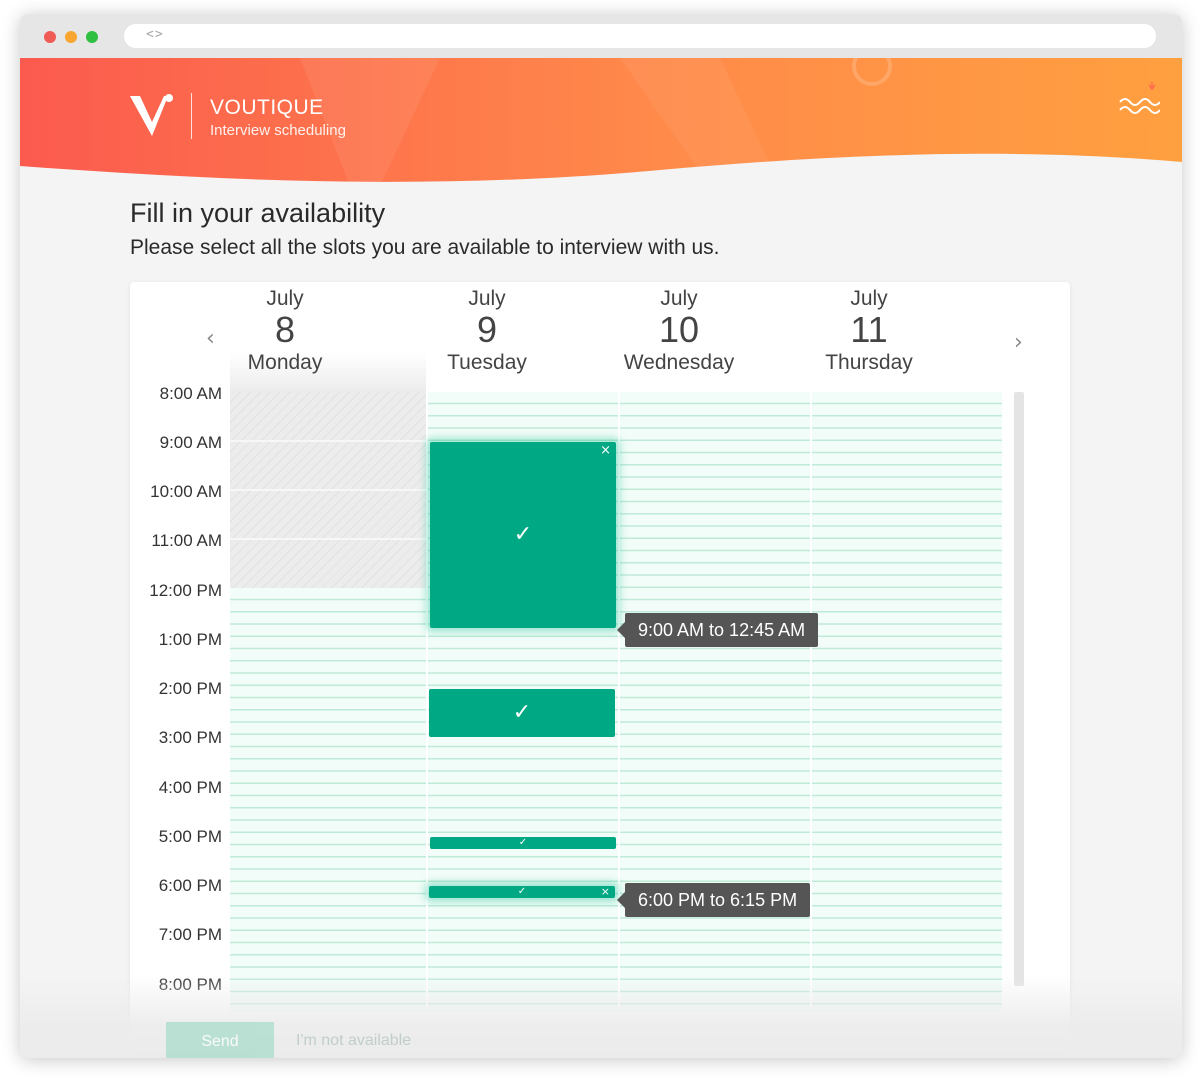  I want to click on time-label: 1:00 PM, so click(190, 639).